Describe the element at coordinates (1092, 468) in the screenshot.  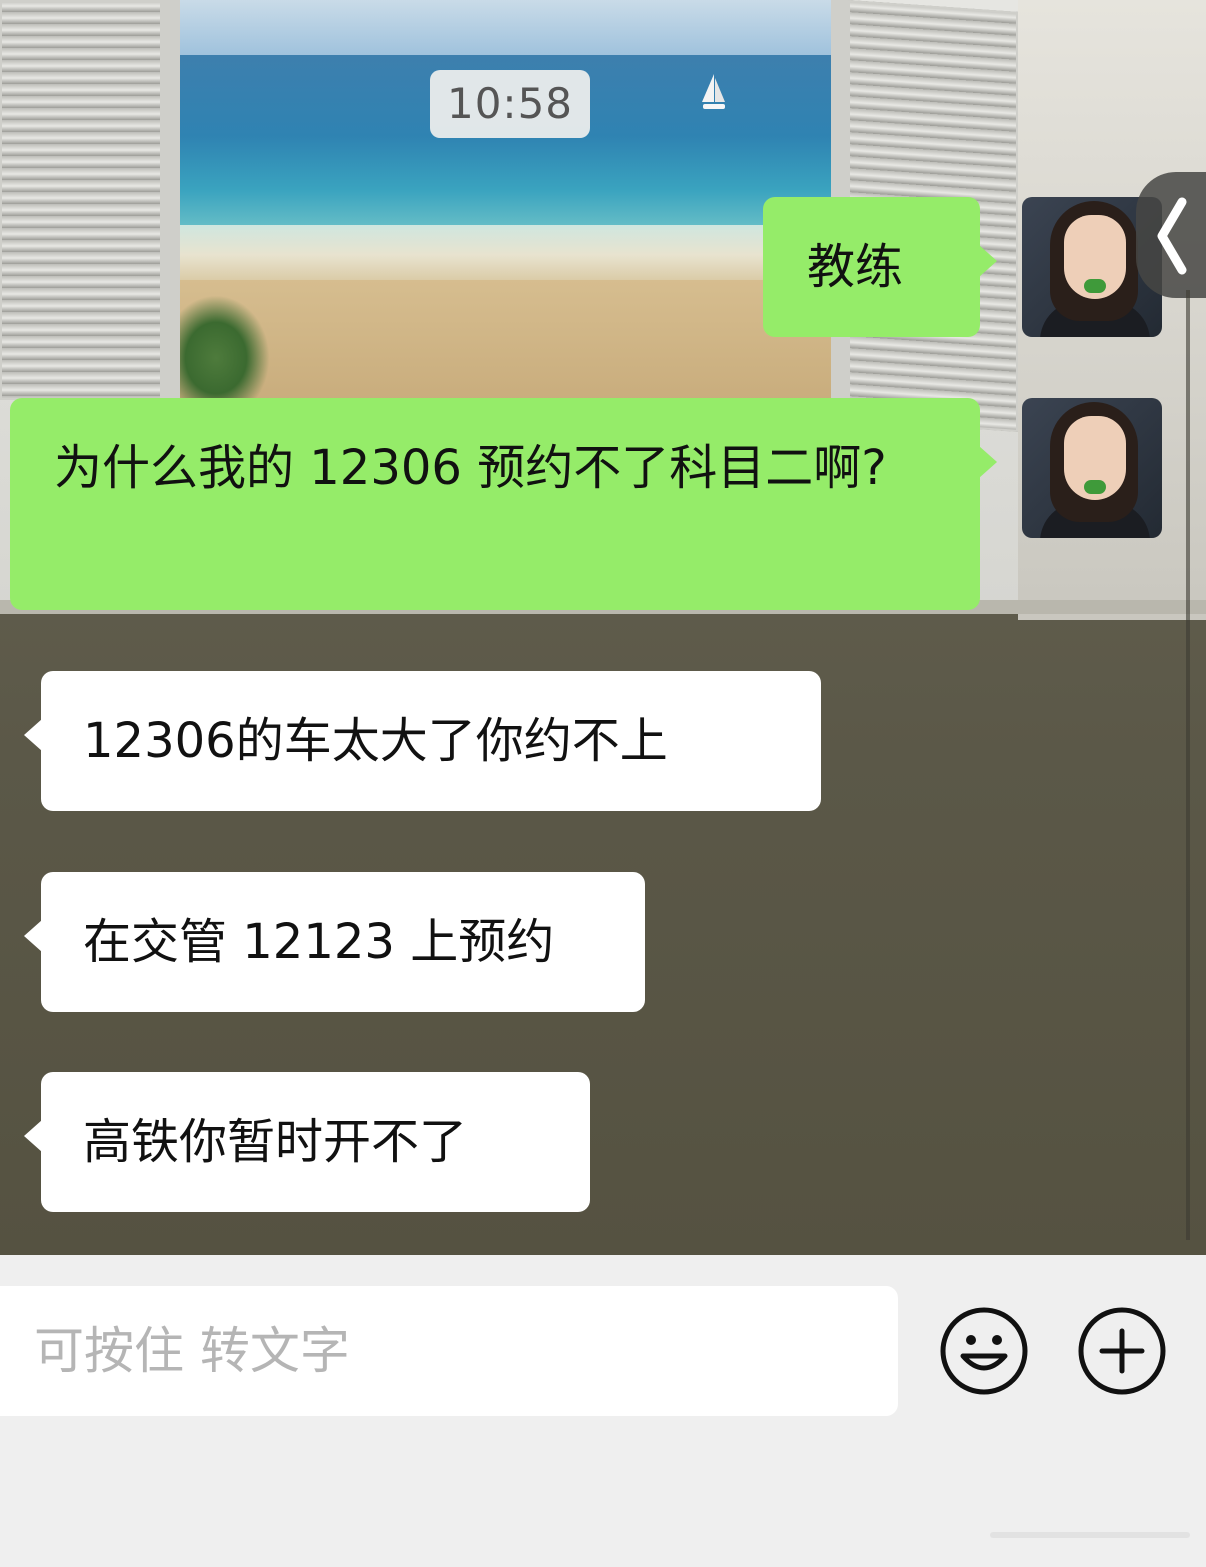
I see `avatar` at that location.